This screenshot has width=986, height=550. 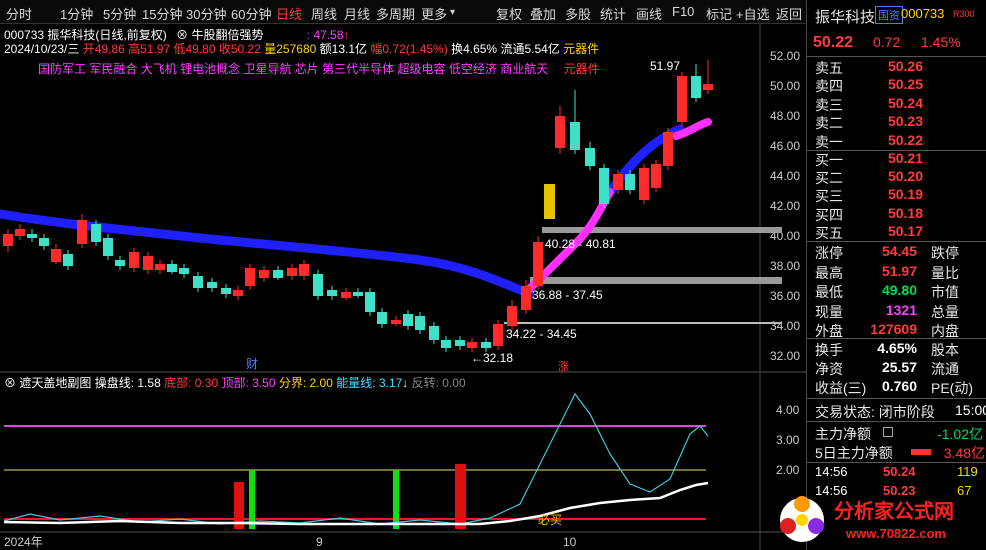 I want to click on stat-label: 最低, so click(x=829, y=292).